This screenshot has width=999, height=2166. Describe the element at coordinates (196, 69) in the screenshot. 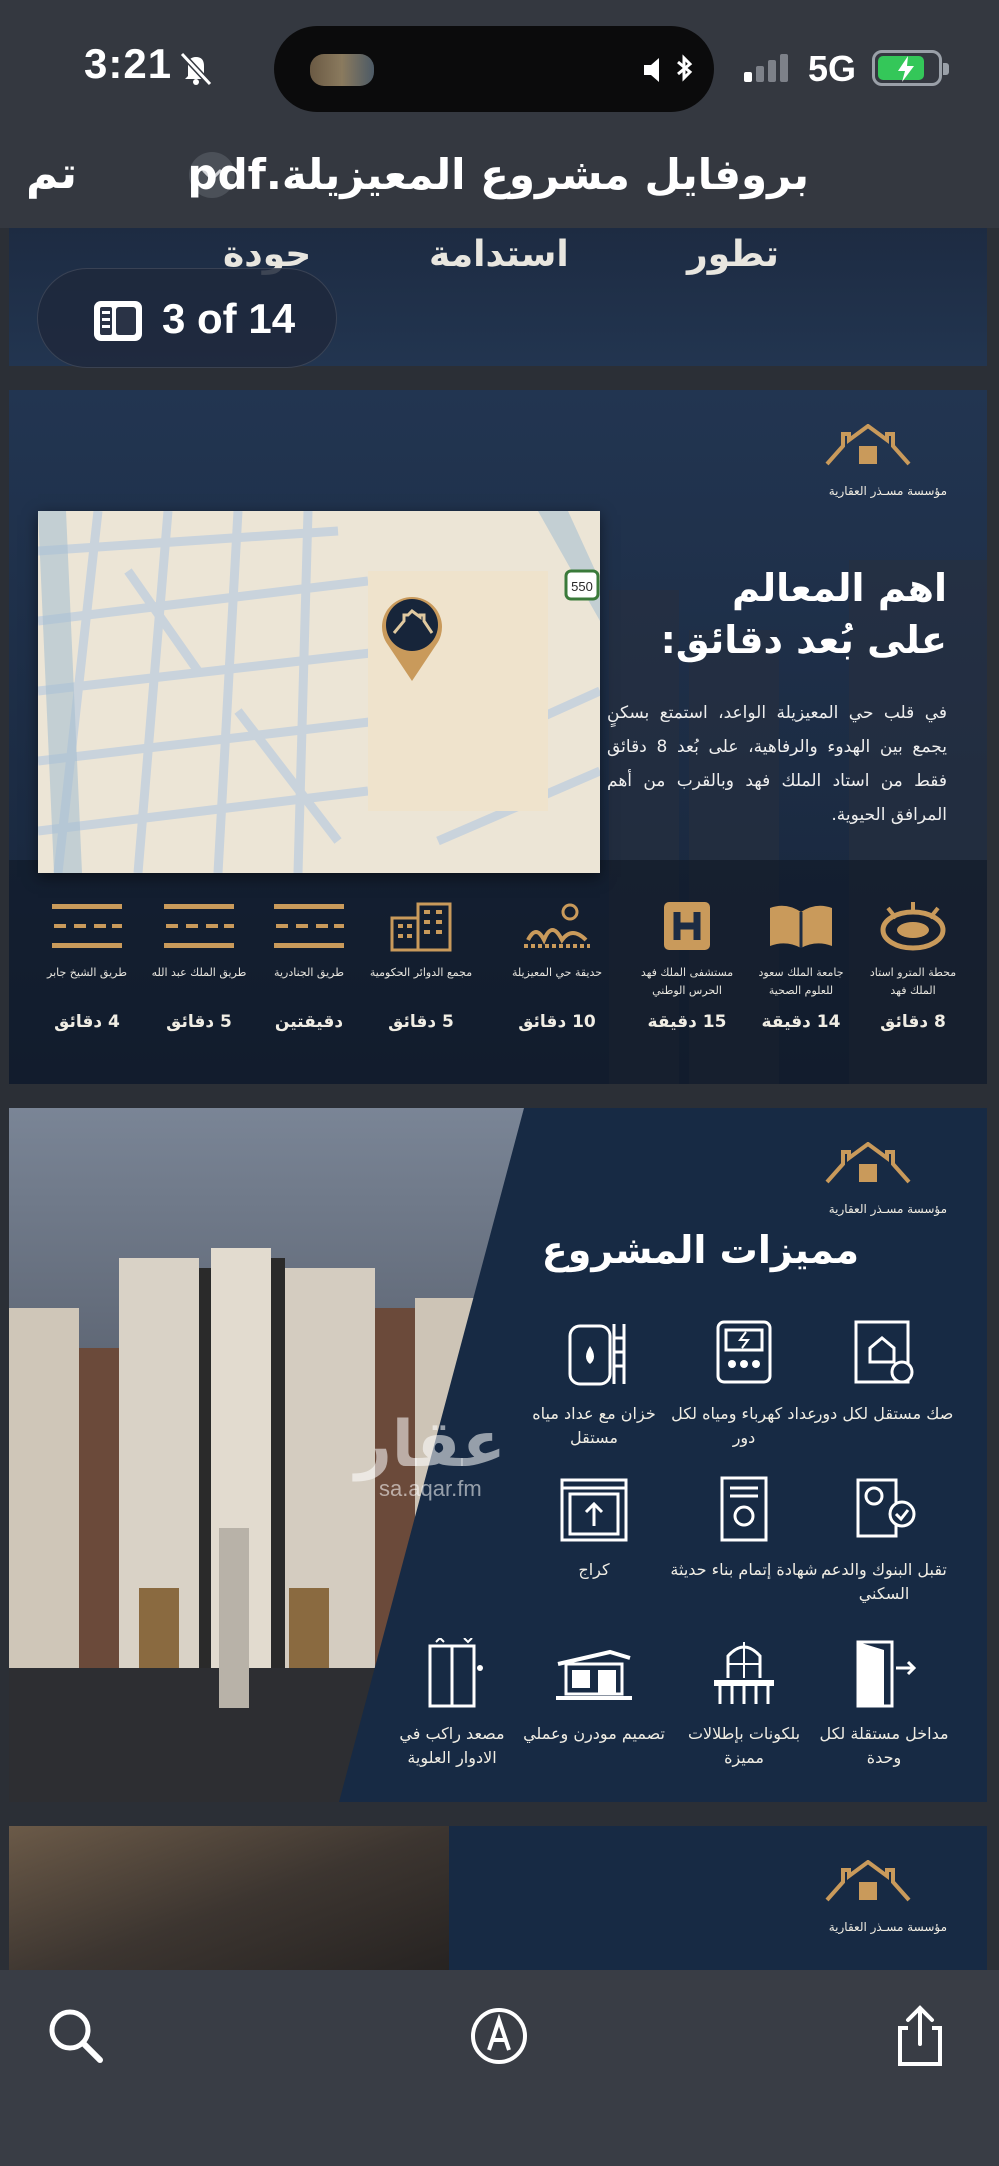

I see `bell-muted-icon` at that location.